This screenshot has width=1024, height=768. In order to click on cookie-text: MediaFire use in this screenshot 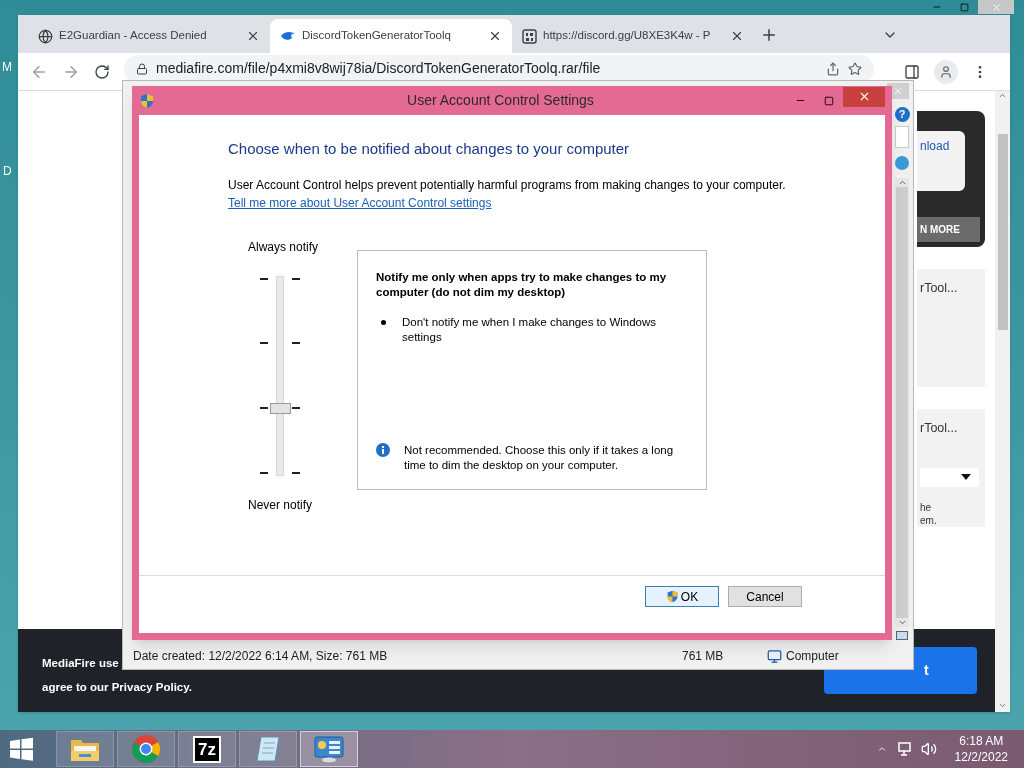, I will do `click(80, 663)`.